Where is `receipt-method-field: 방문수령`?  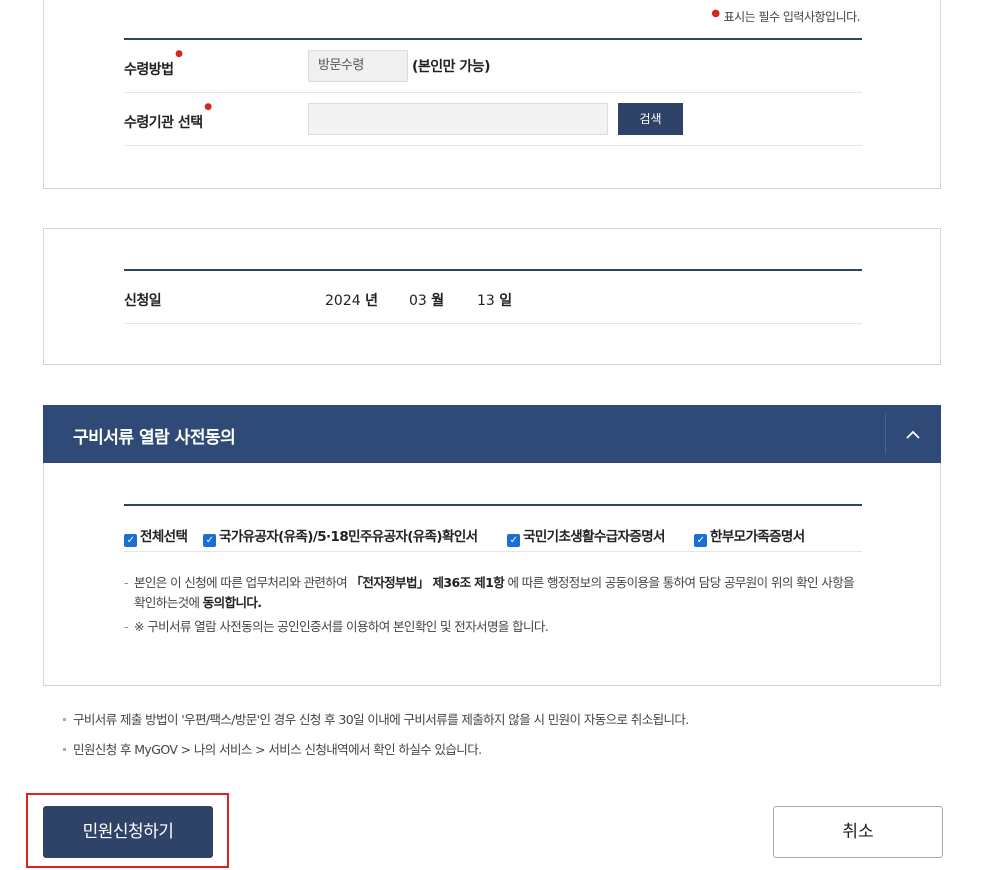
receipt-method-field: 방문수령 is located at coordinates (358, 66).